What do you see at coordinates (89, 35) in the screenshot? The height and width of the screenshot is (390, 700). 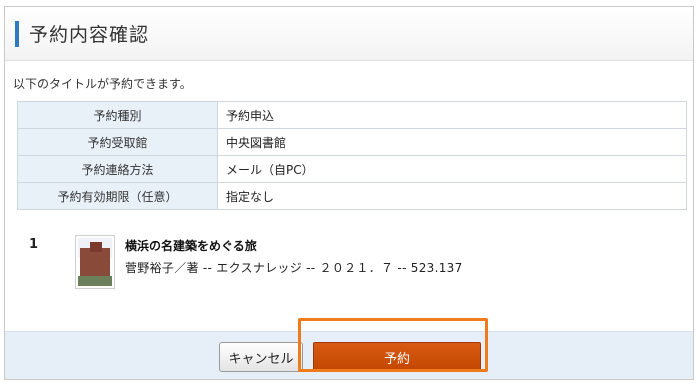 I see `page-title: 予約内容確認` at bounding box center [89, 35].